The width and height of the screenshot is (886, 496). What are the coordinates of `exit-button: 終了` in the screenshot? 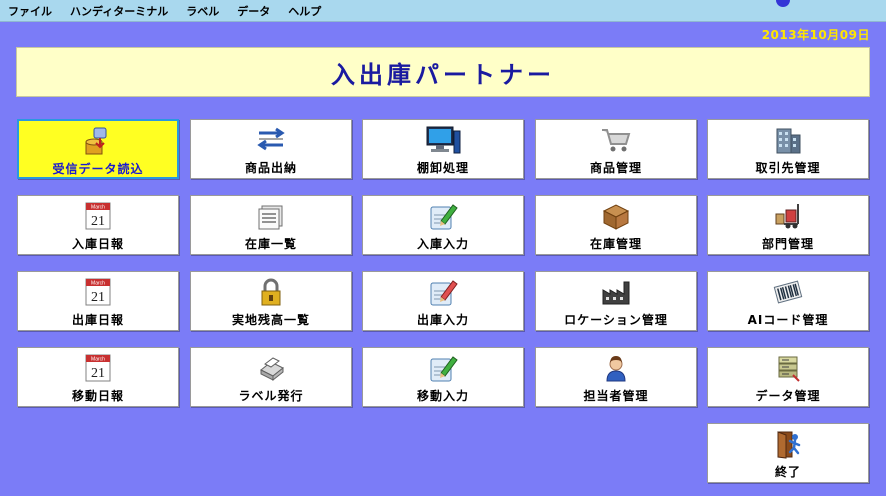 It's located at (788, 453).